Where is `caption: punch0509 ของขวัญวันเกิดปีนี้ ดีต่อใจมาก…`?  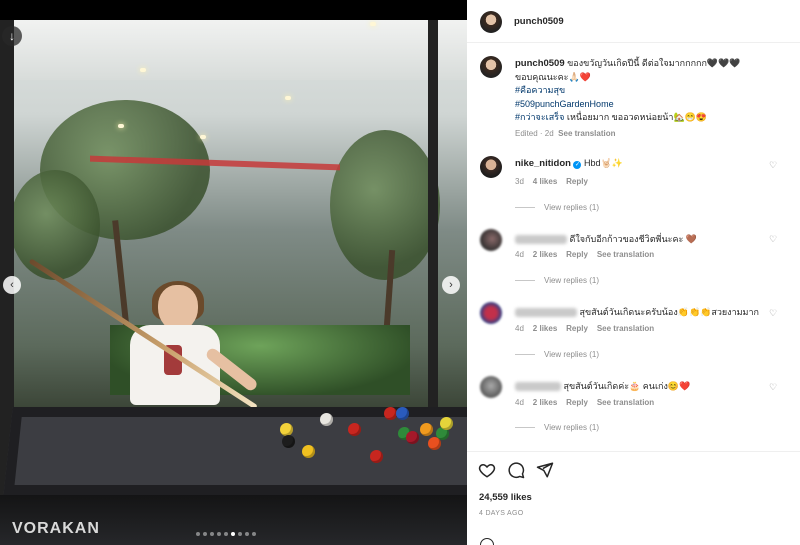
caption: punch0509 ของขวัญวันเกิดปีนี้ ดีต่อใจมาก… is located at coordinates (650, 97).